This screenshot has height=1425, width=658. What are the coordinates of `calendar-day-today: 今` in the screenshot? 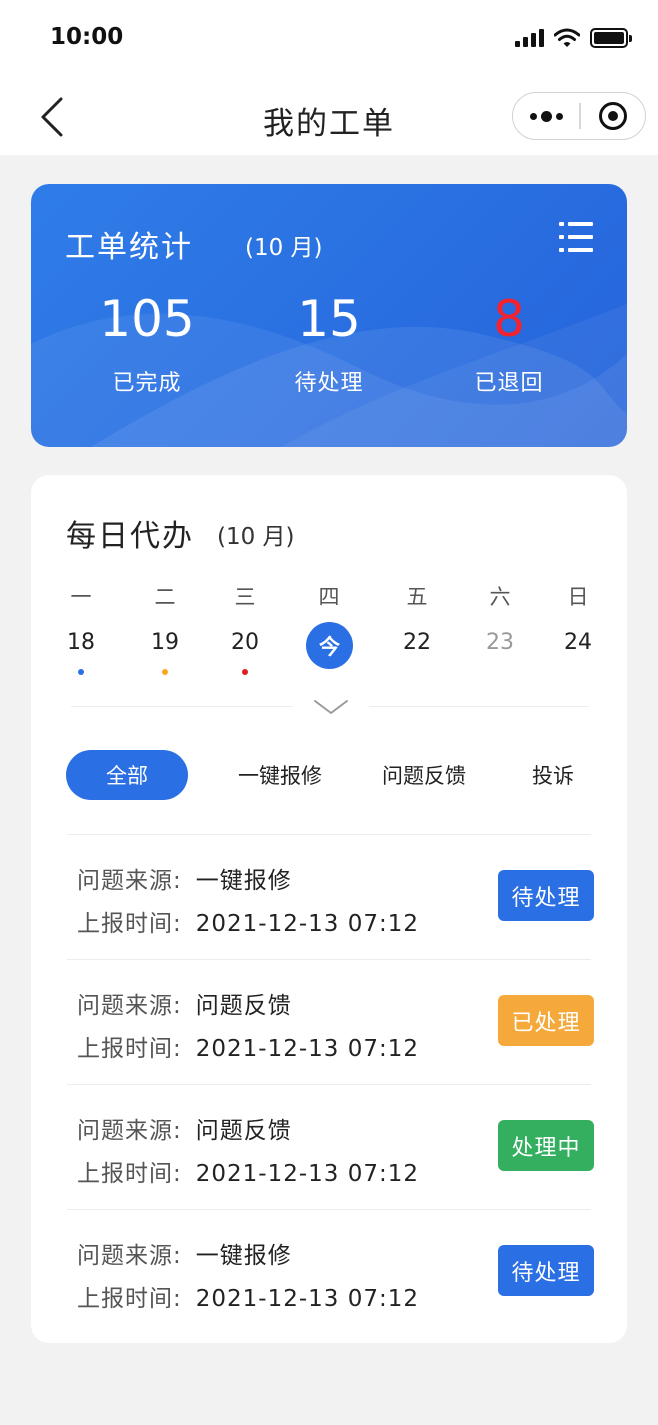 It's located at (329, 645).